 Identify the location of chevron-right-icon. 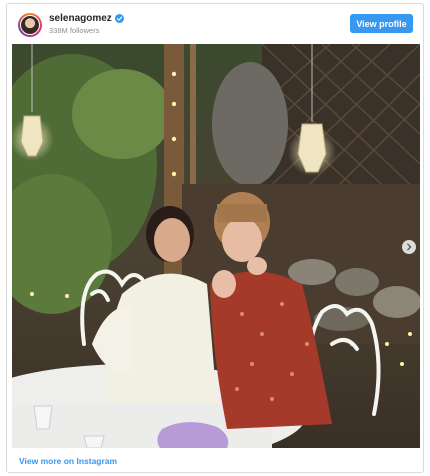
(409, 247).